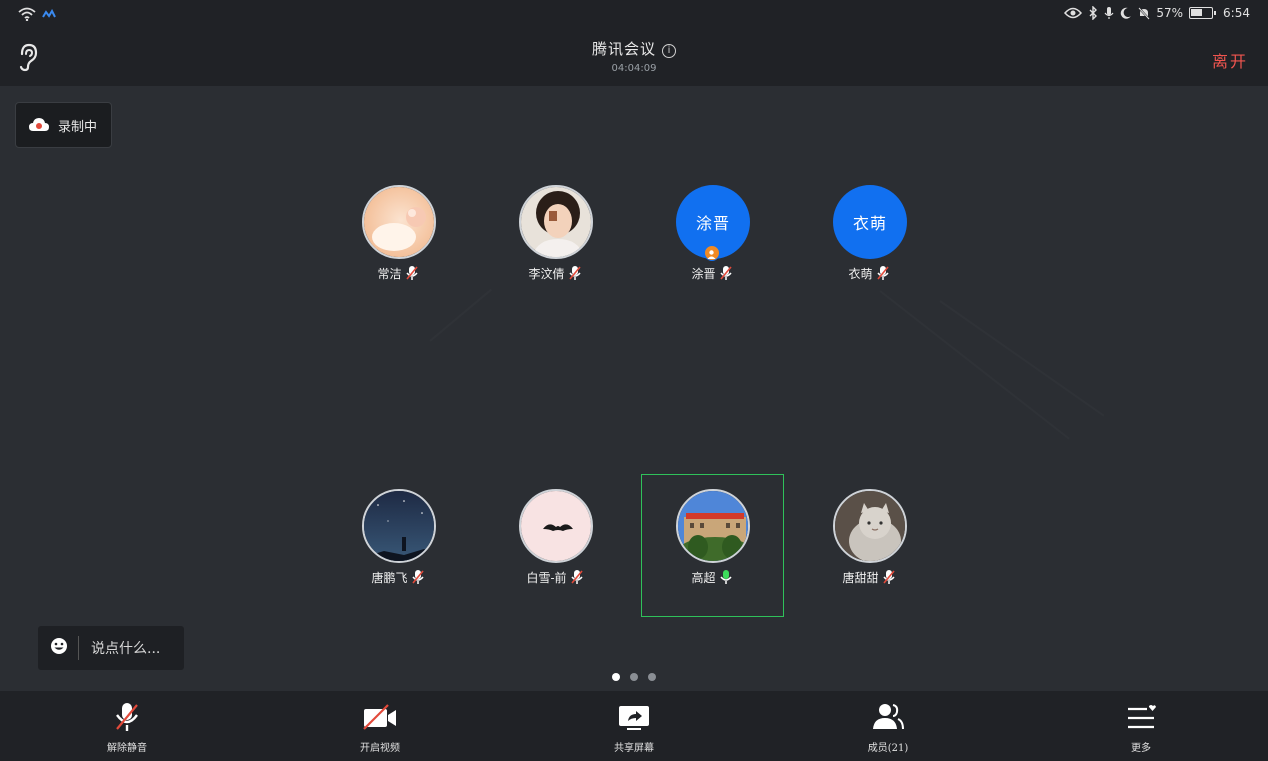  I want to click on start-video-label: 开启视频, so click(380, 748).